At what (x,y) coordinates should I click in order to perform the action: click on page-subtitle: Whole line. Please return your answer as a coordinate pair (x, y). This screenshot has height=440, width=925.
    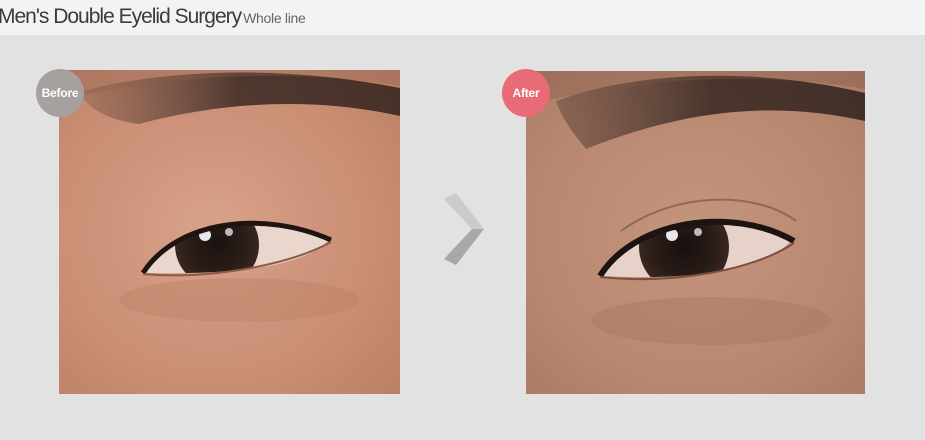
    Looking at the image, I should click on (274, 18).